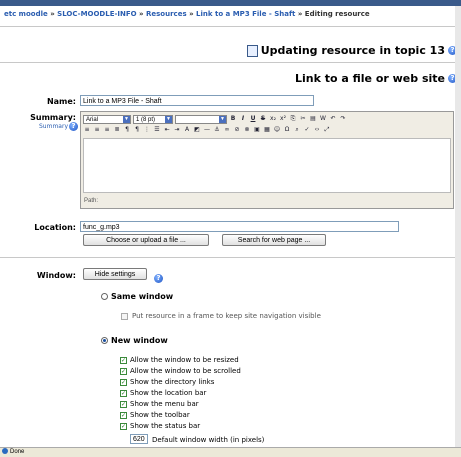  What do you see at coordinates (61, 101) in the screenshot?
I see `name-label: Name:` at bounding box center [61, 101].